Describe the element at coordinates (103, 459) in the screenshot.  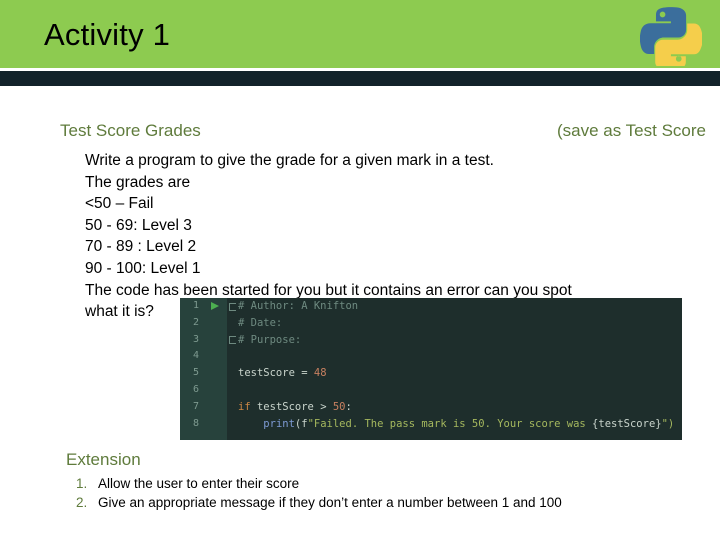
I see `section-heading-extension: Extension` at that location.